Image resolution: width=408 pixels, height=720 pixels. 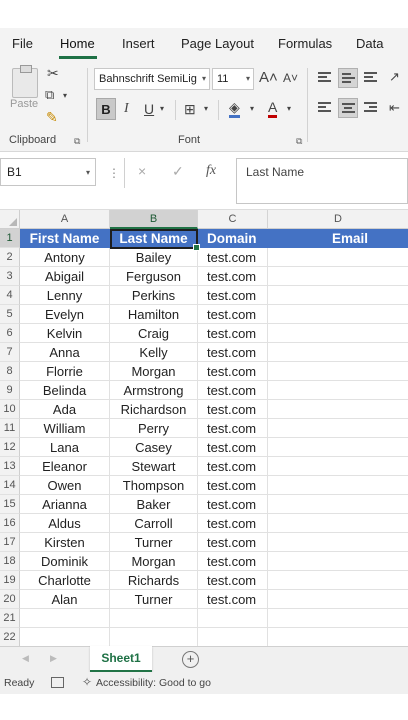 I want to click on tab-page-layout: Page Layout, so click(x=217, y=43).